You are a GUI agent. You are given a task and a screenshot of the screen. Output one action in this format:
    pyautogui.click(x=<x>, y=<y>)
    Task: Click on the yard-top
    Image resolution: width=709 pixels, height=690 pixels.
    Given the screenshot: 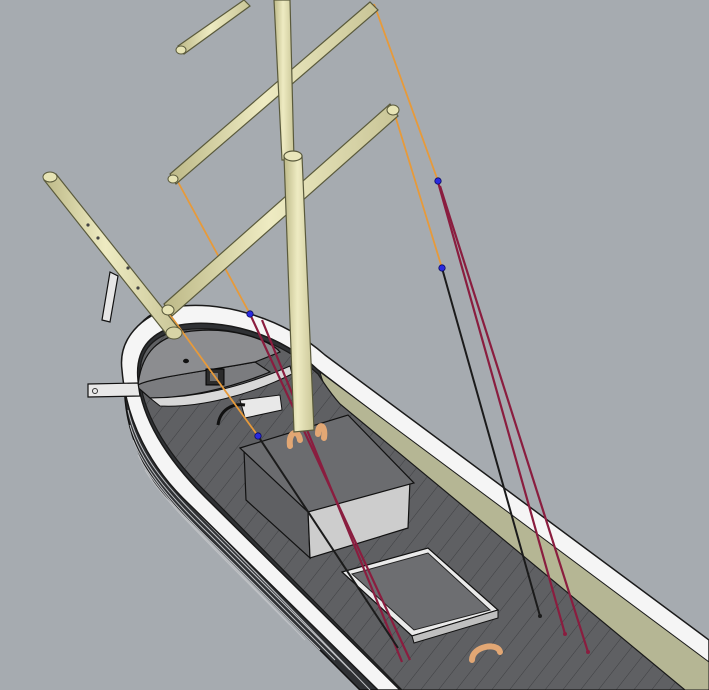 What is the action you would take?
    pyautogui.click(x=214, y=27)
    